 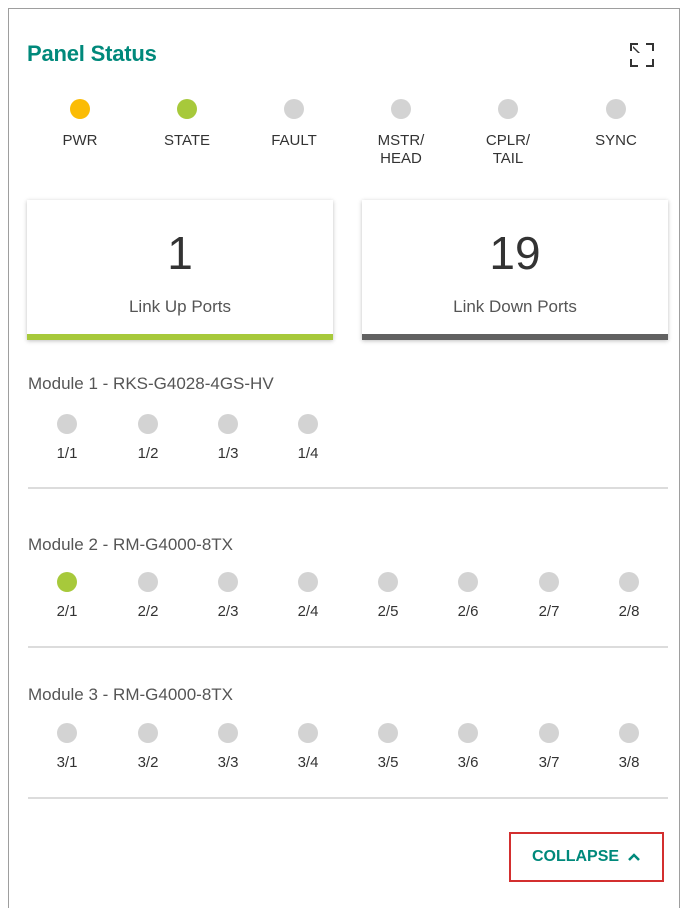 I want to click on status-led-label: FAULT, so click(x=294, y=140).